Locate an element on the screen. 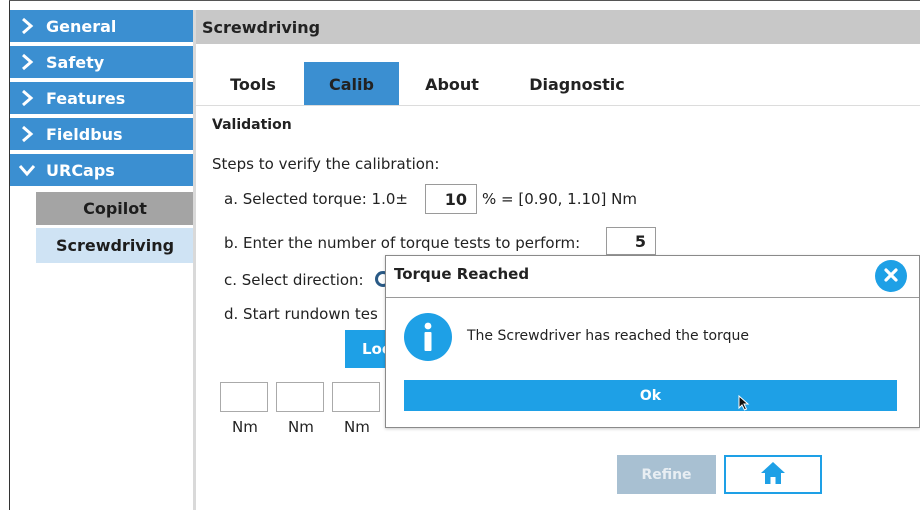  refine-button: Refine is located at coordinates (666, 474).